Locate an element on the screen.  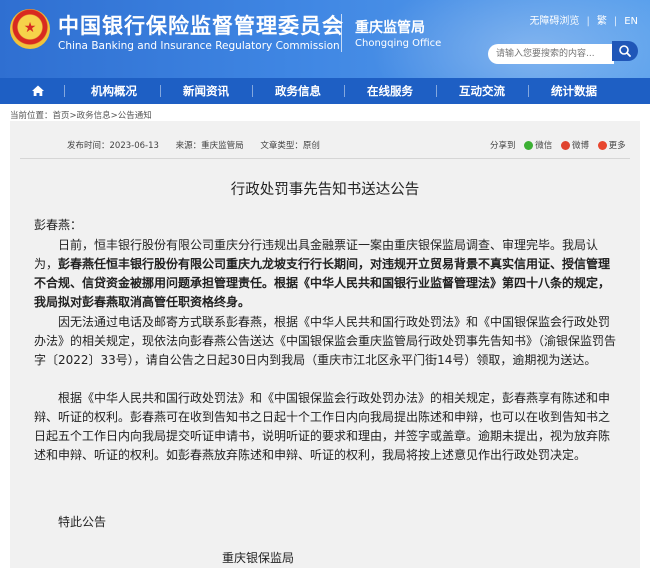
home-icon is located at coordinates (38, 90).